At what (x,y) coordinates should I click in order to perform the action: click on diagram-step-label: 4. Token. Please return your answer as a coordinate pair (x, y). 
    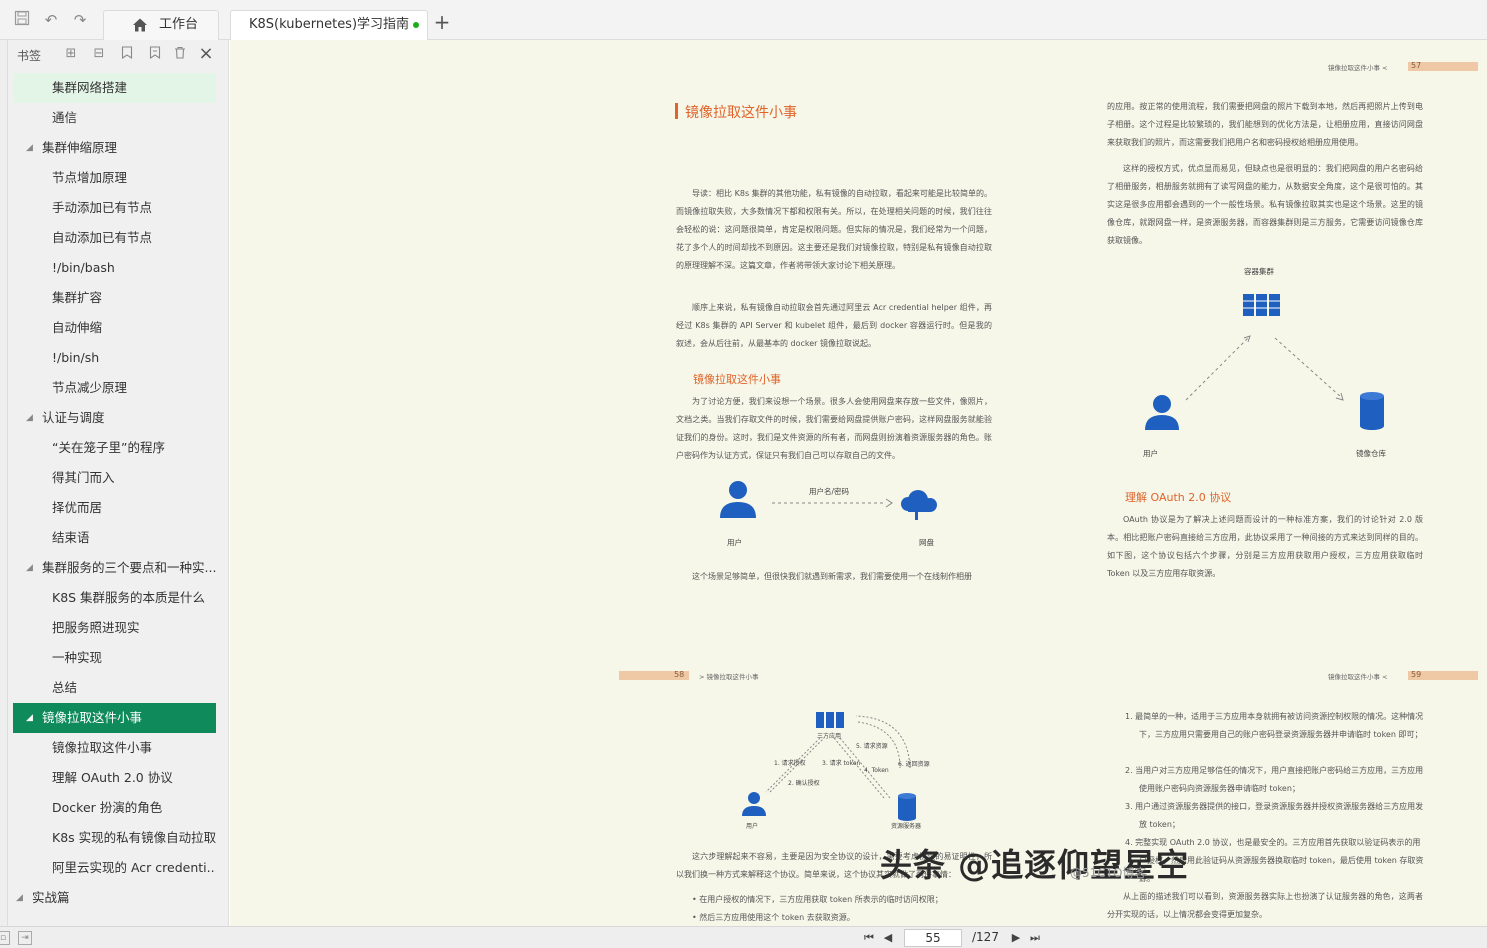
    Looking at the image, I should click on (876, 770).